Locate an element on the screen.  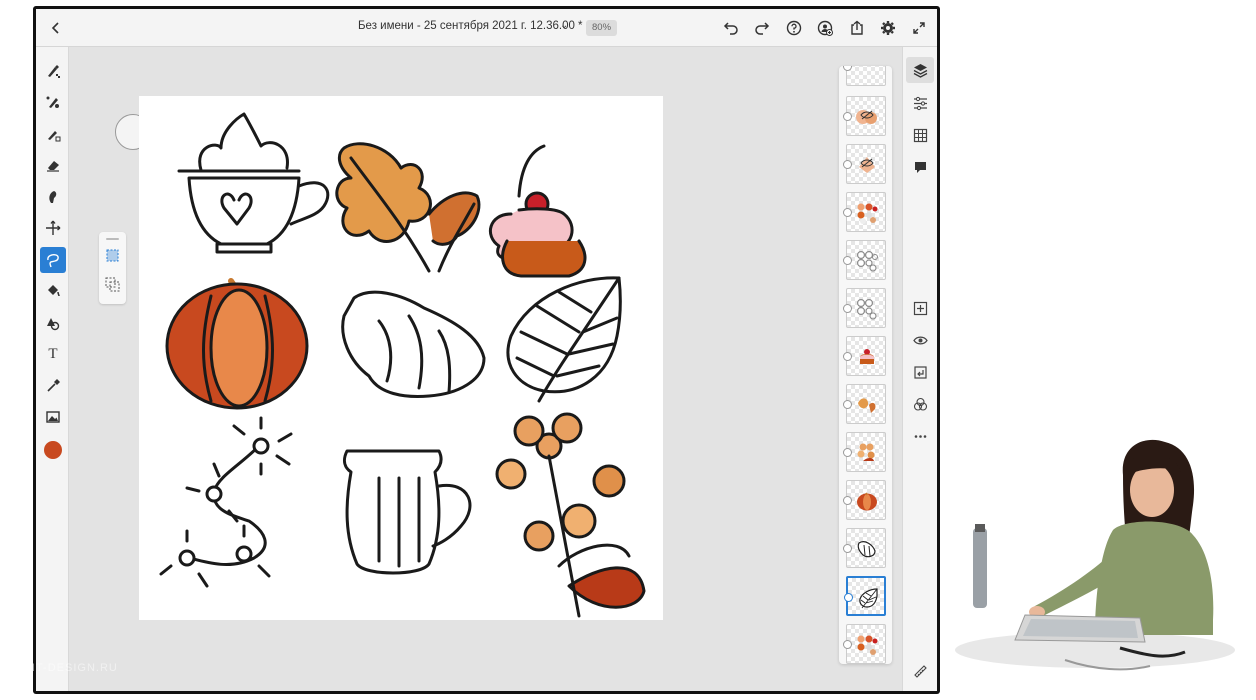
selection-tool is located at coordinates (53, 260).